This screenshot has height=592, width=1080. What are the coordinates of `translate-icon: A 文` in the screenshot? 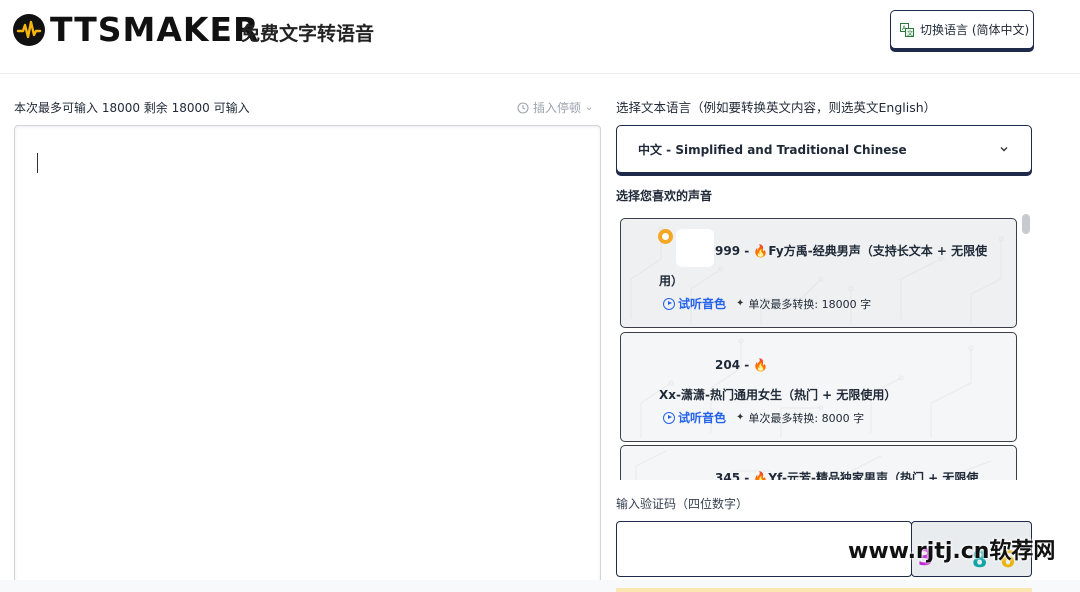 It's located at (907, 29).